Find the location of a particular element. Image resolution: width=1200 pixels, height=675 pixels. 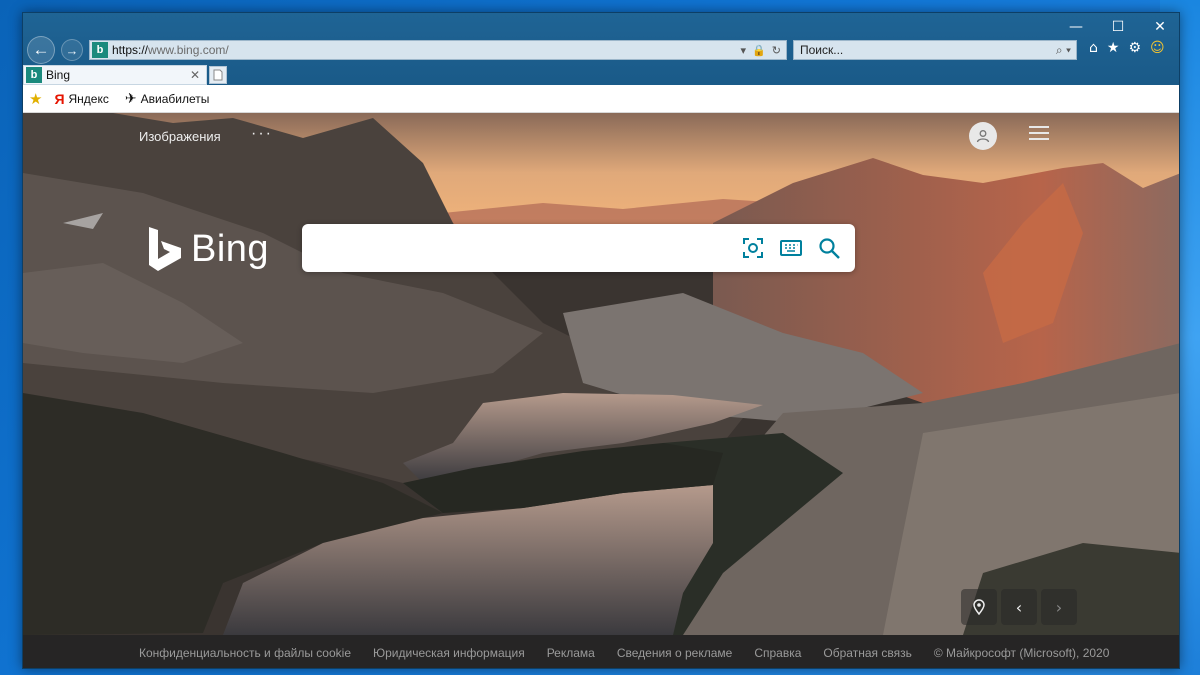

sign-in-avatar is located at coordinates (983, 136).